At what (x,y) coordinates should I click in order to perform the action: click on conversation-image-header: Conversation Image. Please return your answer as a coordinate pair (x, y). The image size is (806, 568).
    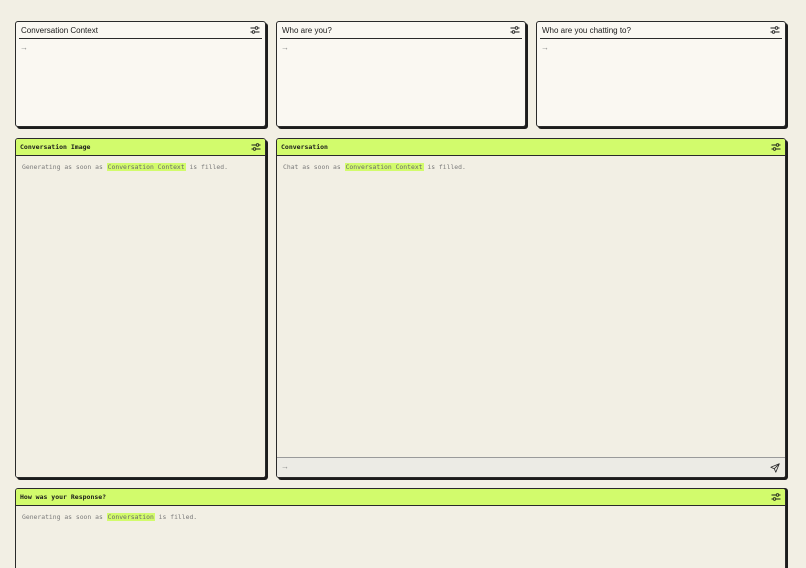
    Looking at the image, I should click on (140, 147).